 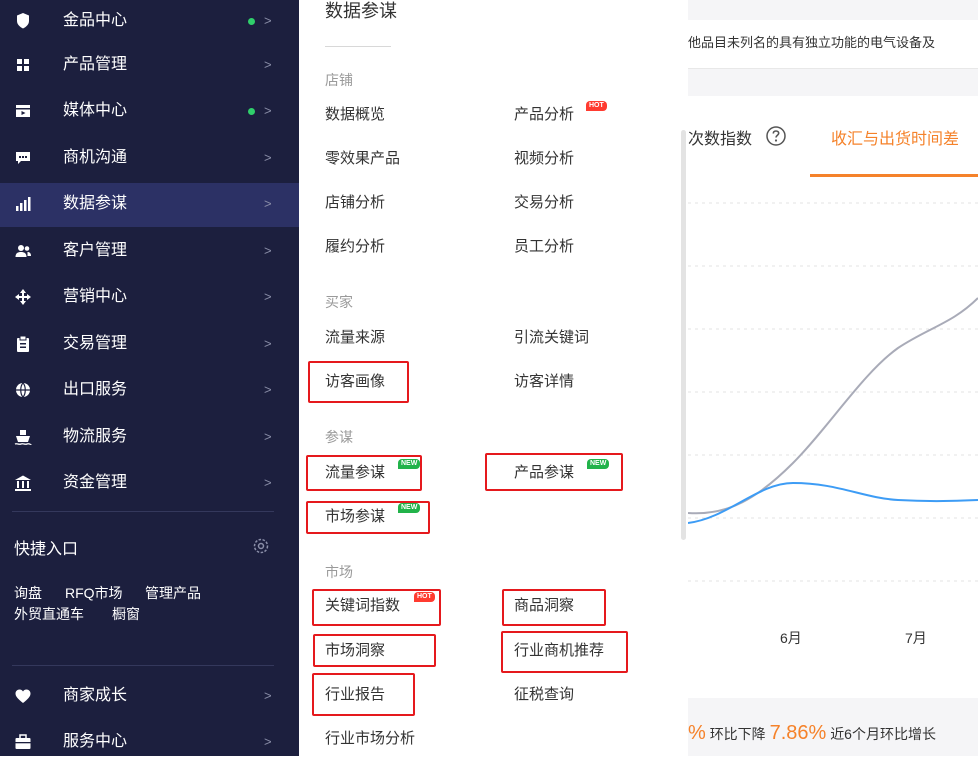 I want to click on sidebar-item-label: 金品中心, so click(x=95, y=20).